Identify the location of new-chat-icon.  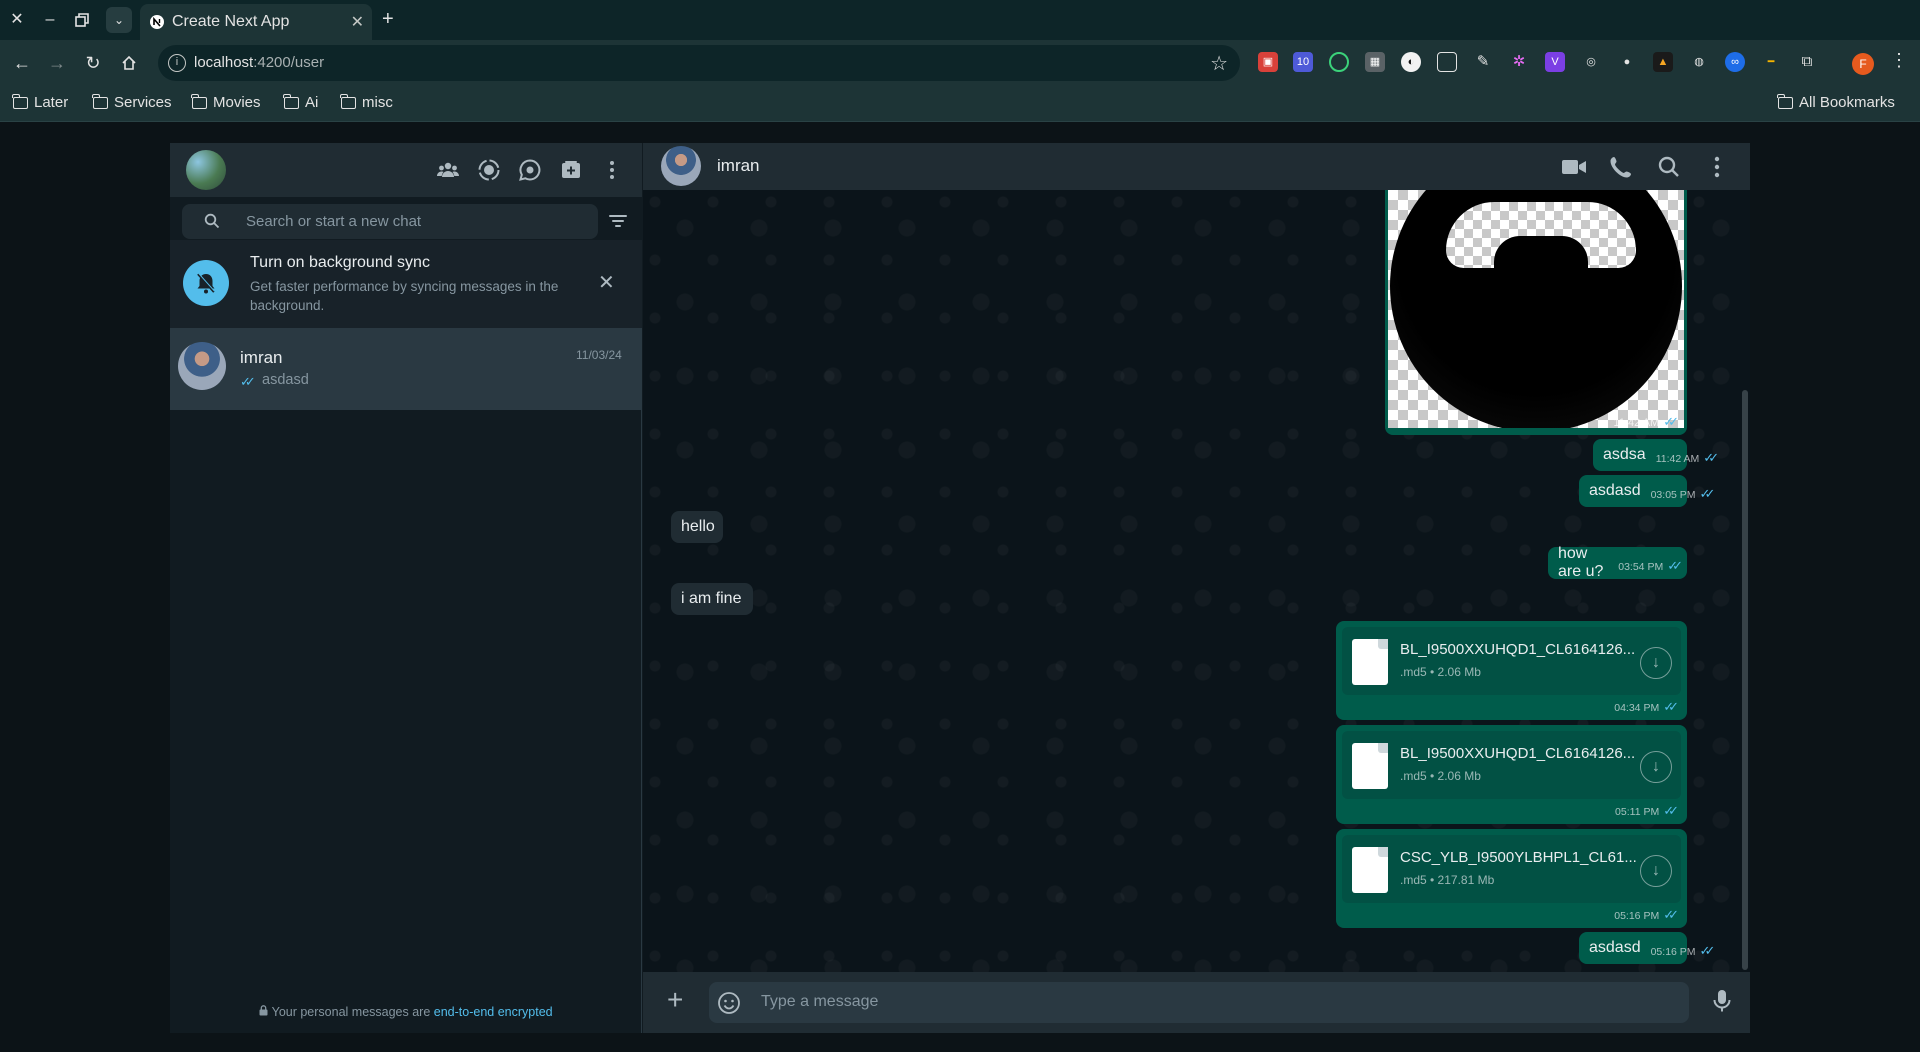
(571, 170).